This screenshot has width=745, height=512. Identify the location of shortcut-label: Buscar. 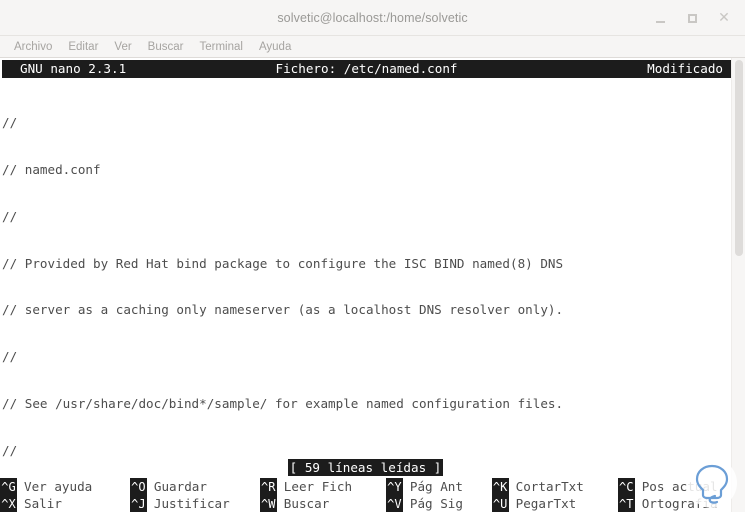
(306, 503).